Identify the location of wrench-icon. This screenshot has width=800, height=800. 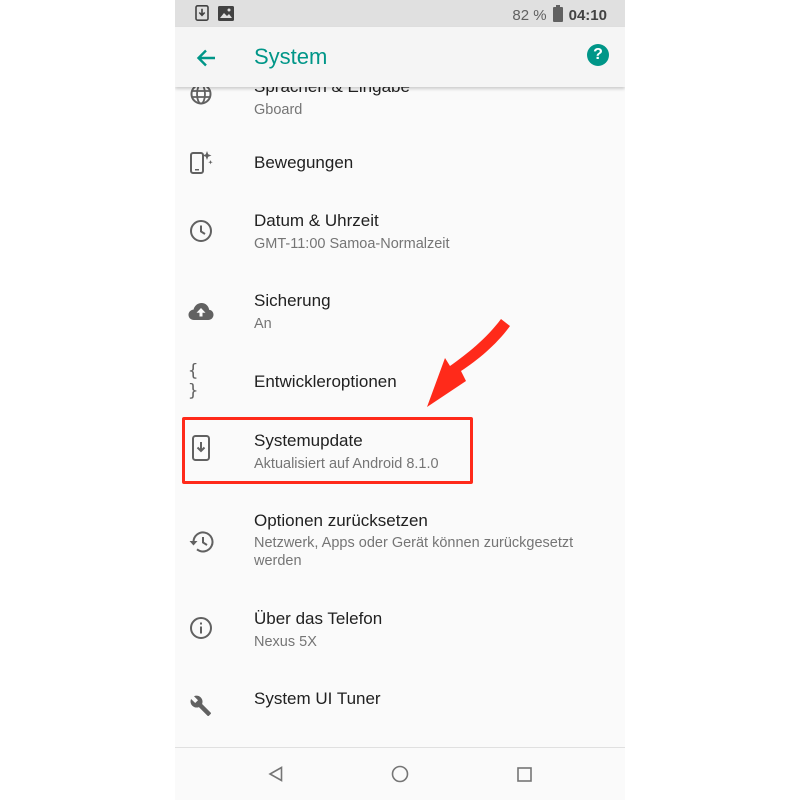
(201, 706).